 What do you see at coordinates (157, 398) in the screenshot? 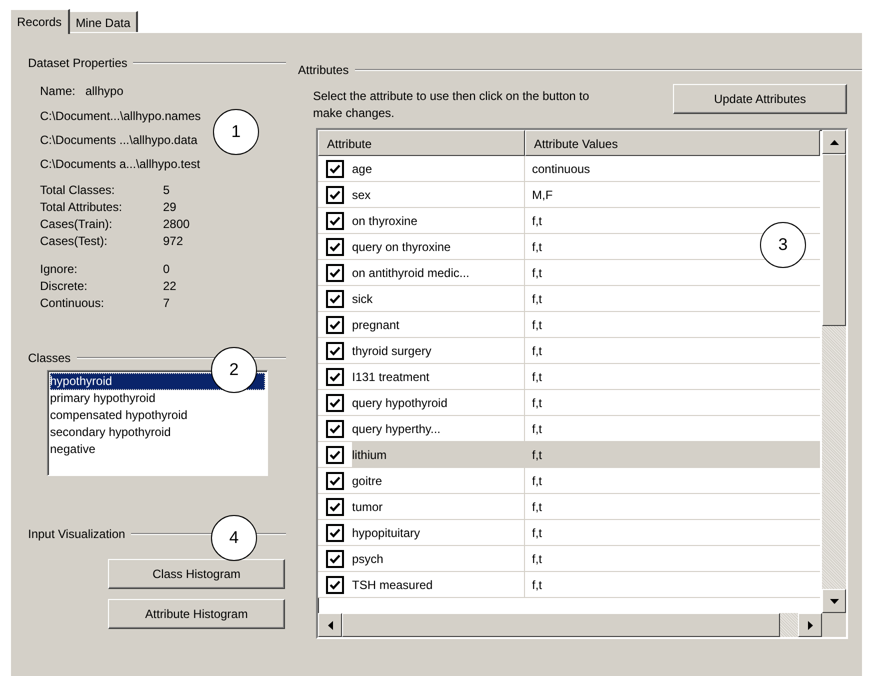
I see `class-item: primary hypothyroid` at bounding box center [157, 398].